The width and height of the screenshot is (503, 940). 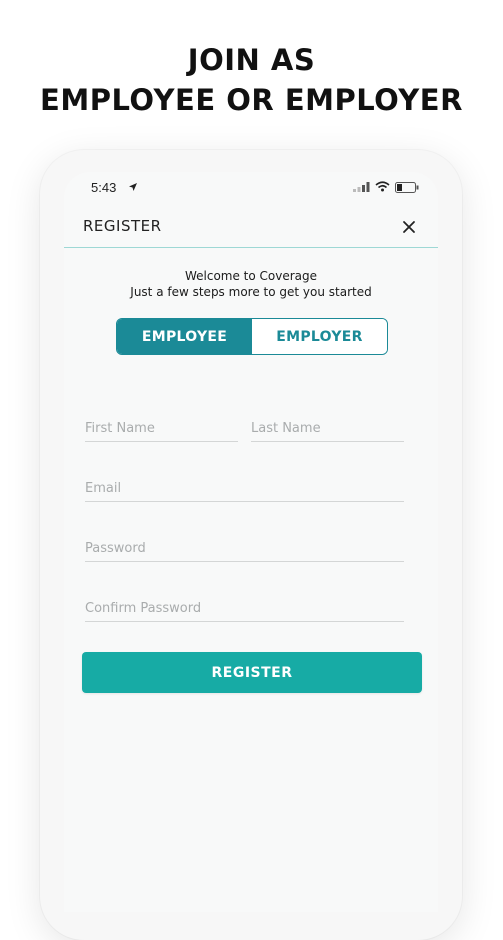 I want to click on app-bar: REGISTER, so click(x=251, y=230).